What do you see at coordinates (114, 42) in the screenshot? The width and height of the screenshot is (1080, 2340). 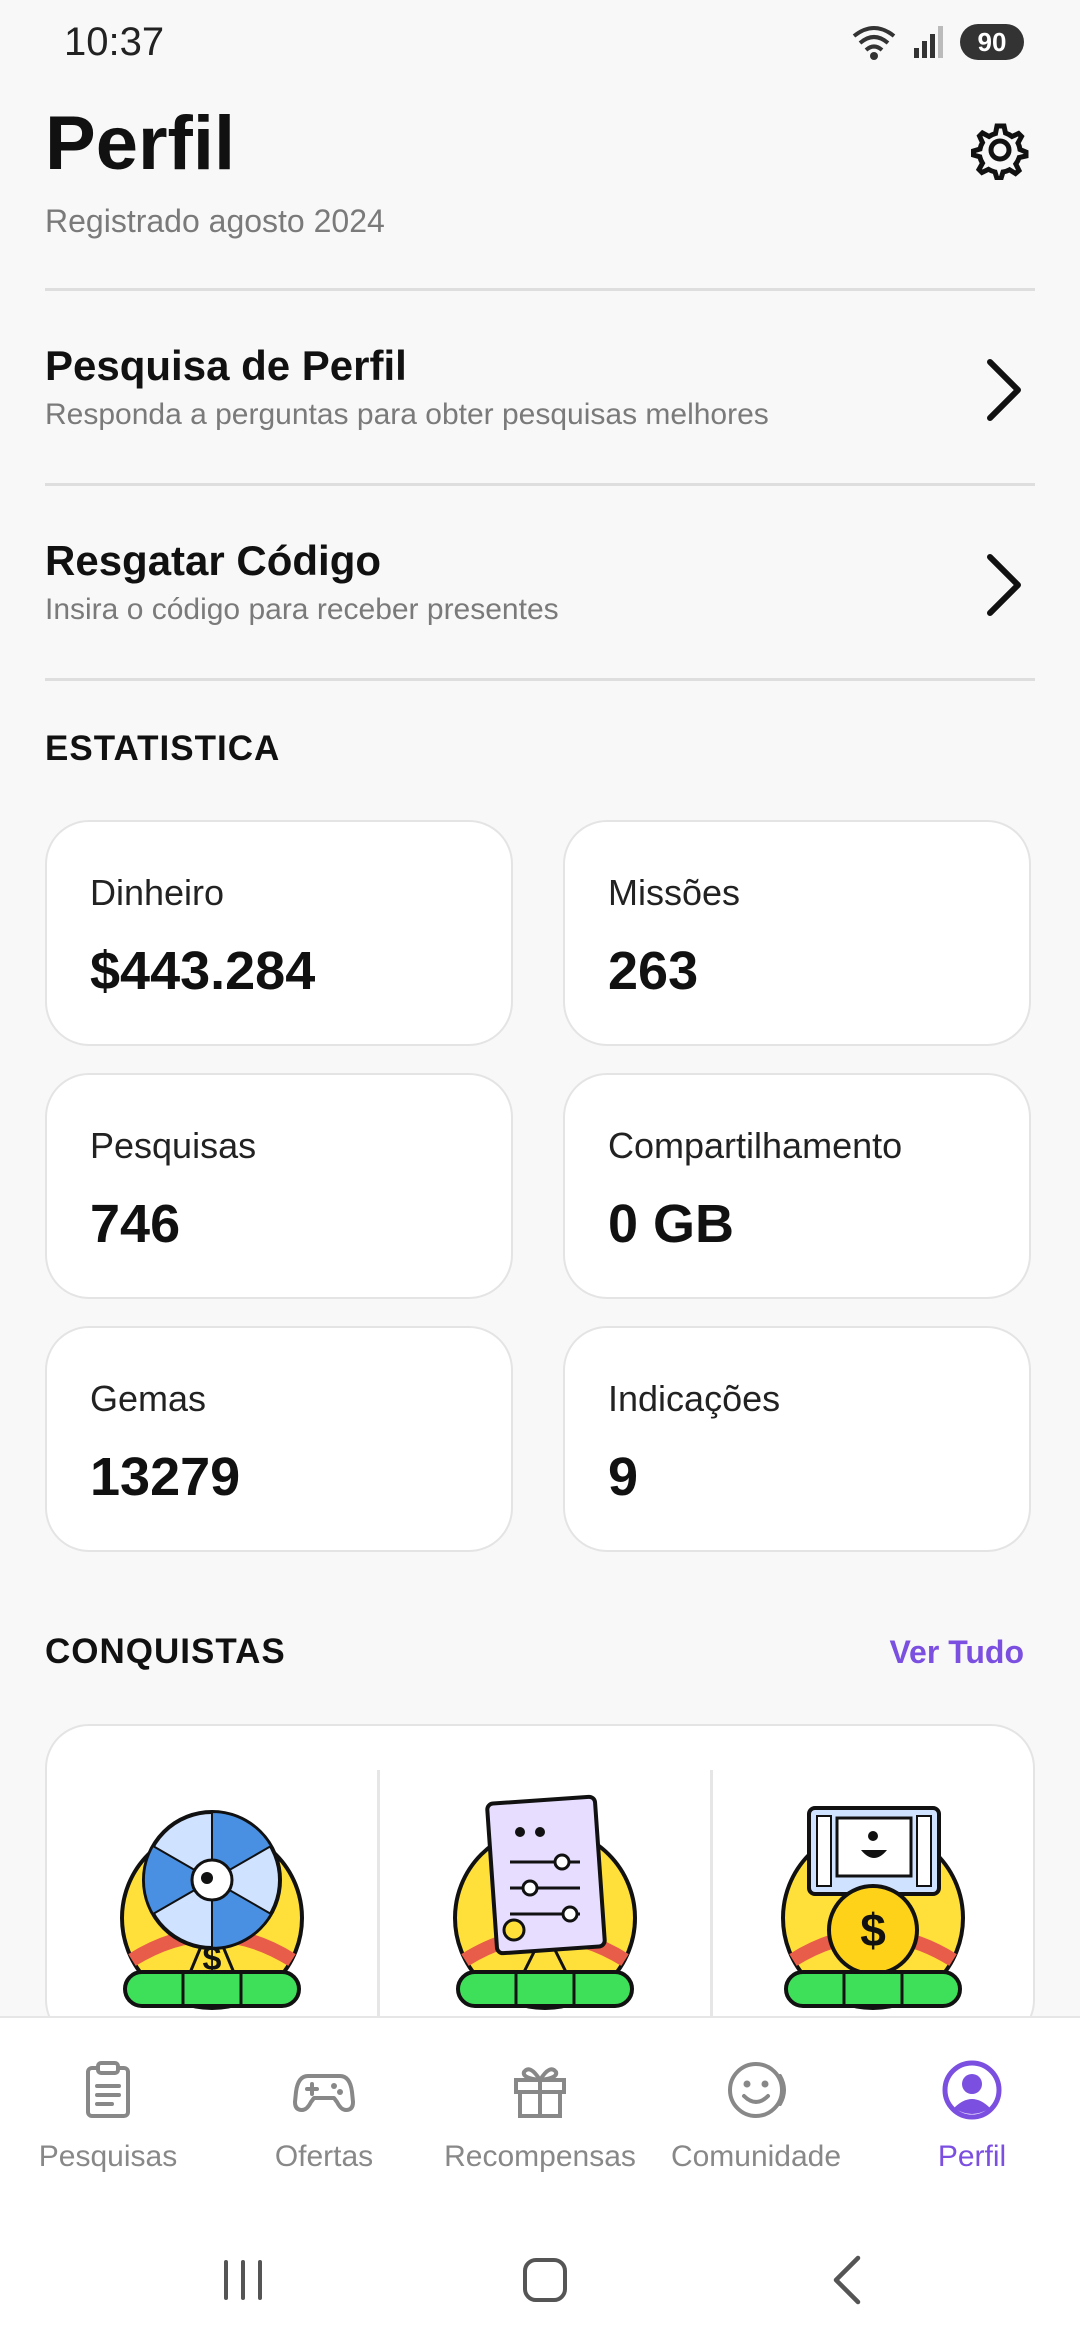 I see `status-time: 10:37` at bounding box center [114, 42].